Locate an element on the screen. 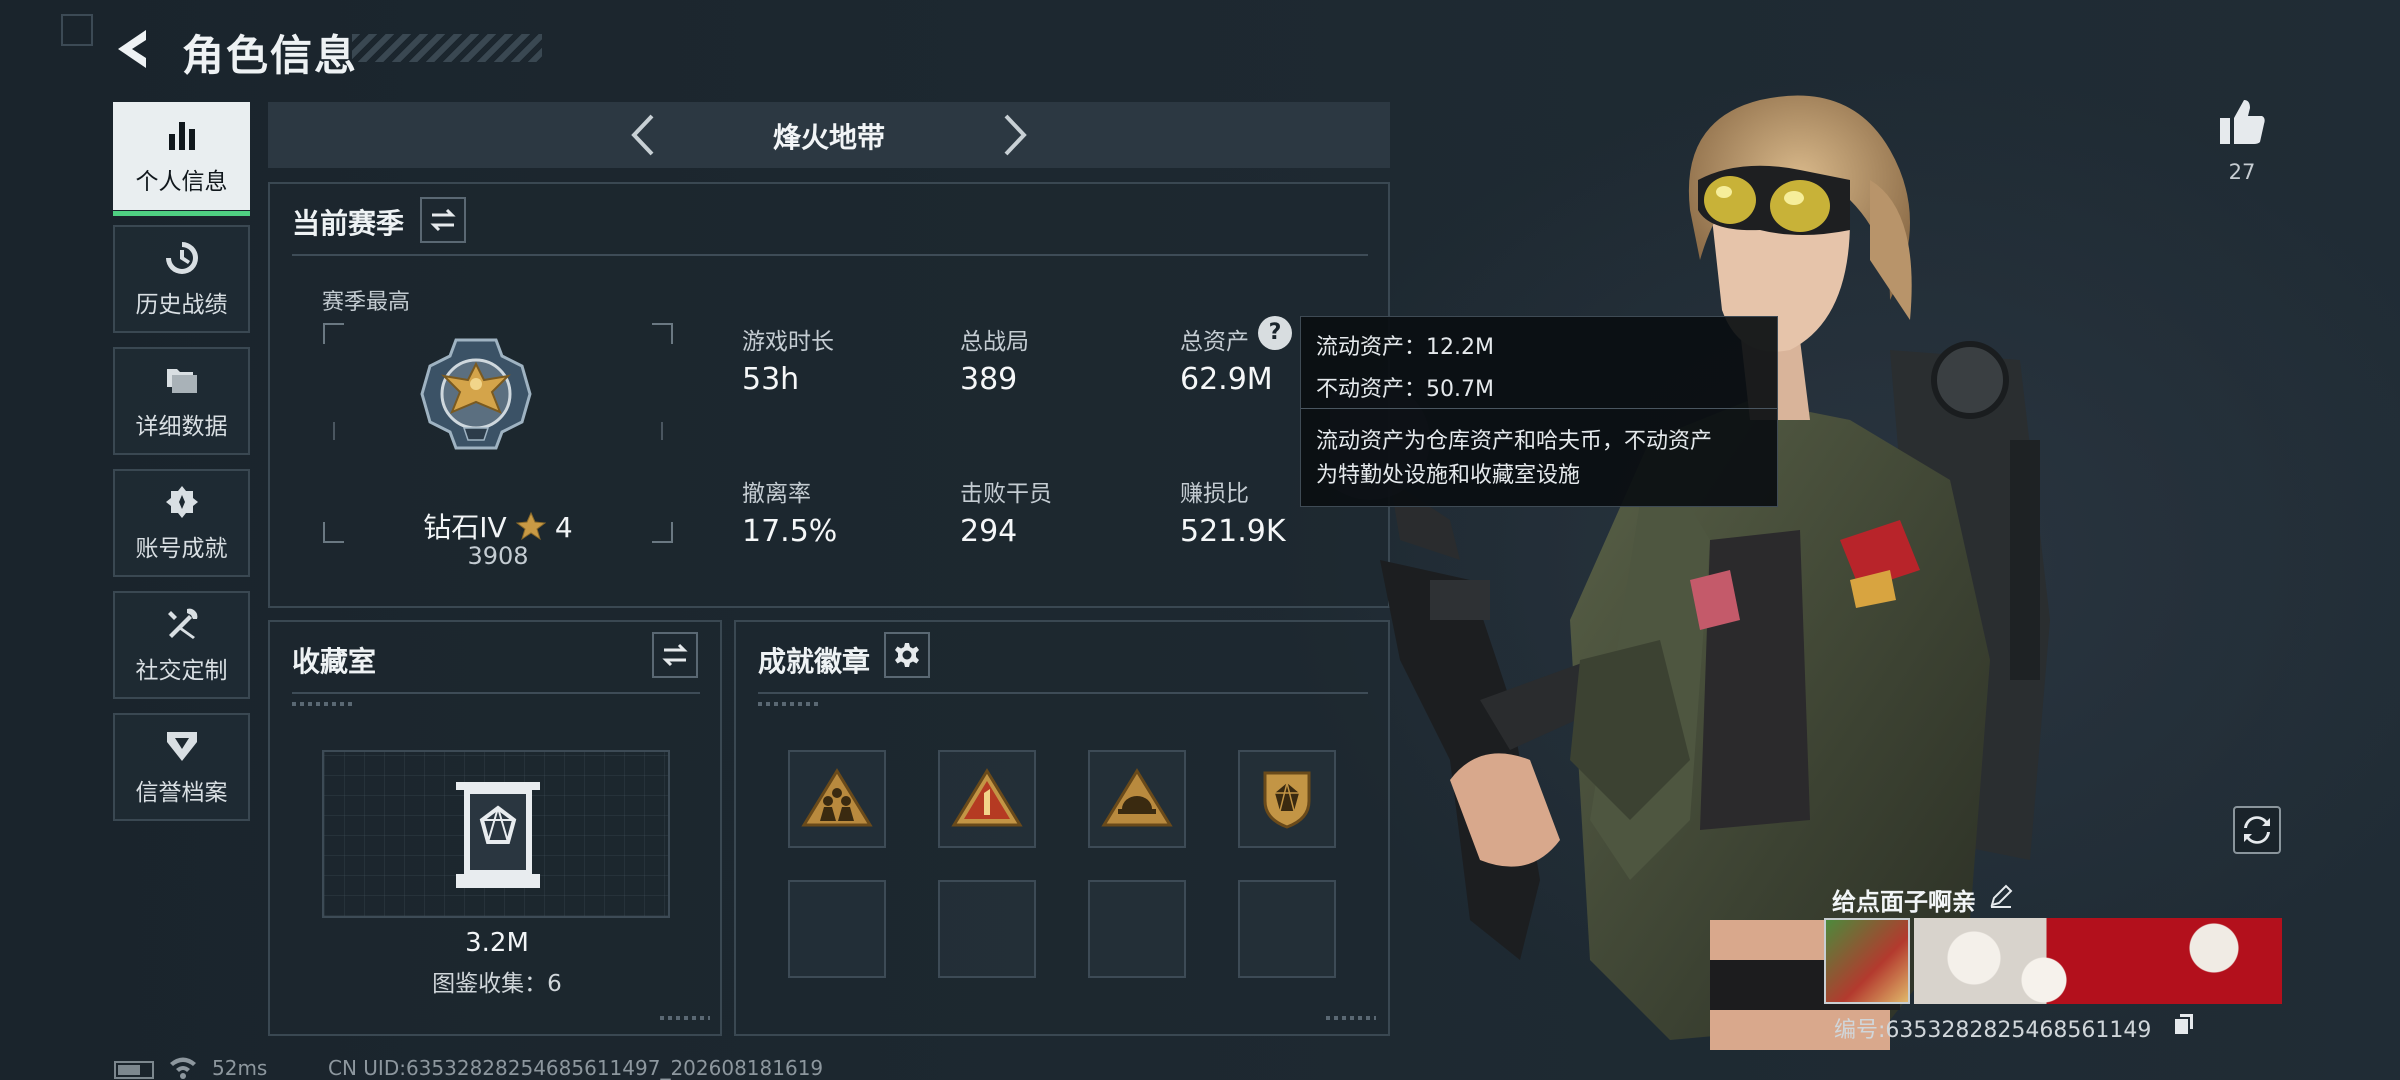 The image size is (2400, 1080). gear-icon is located at coordinates (907, 655).